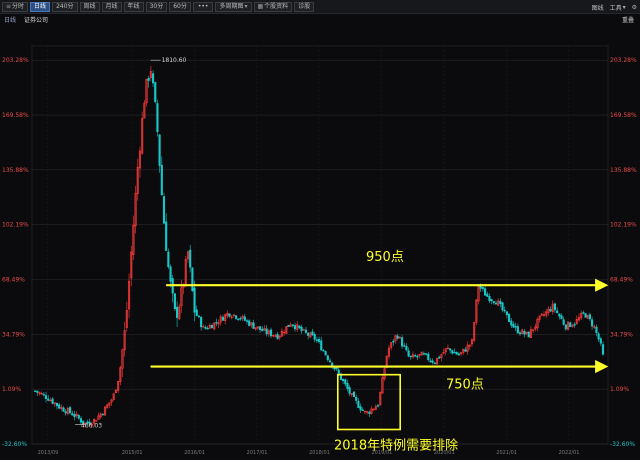 Image resolution: width=640 pixels, height=460 pixels. What do you see at coordinates (15, 170) in the screenshot?
I see `y-tick-label-left: 135.88%` at bounding box center [15, 170].